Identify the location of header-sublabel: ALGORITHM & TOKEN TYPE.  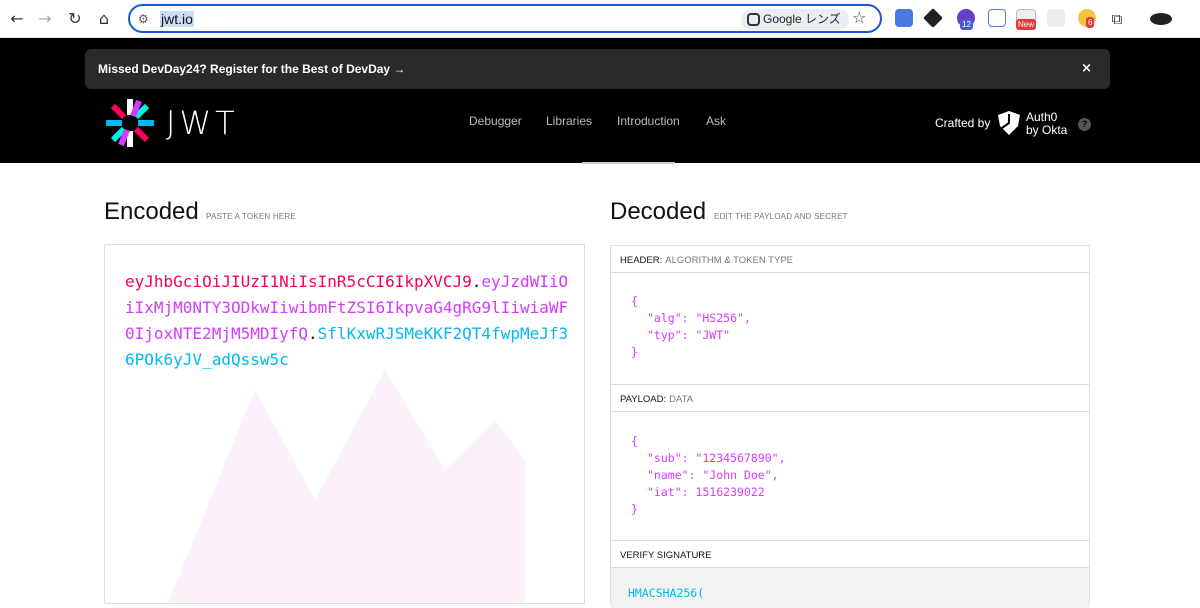
(729, 260).